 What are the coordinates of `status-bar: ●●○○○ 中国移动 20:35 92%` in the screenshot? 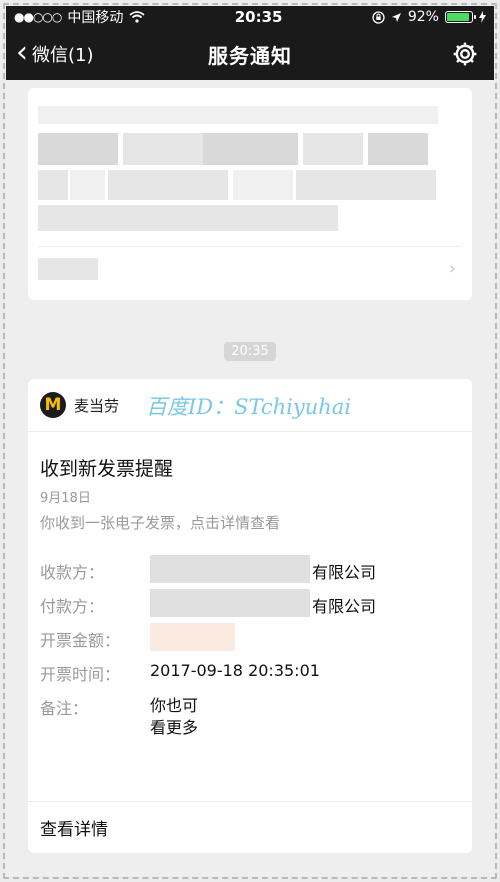 It's located at (250, 17).